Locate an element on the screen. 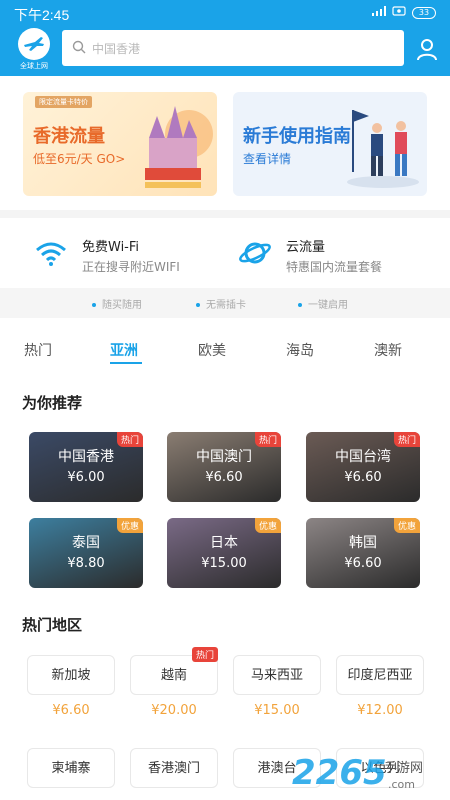 The width and height of the screenshot is (450, 800). search-input: 中国香港 is located at coordinates (233, 48).